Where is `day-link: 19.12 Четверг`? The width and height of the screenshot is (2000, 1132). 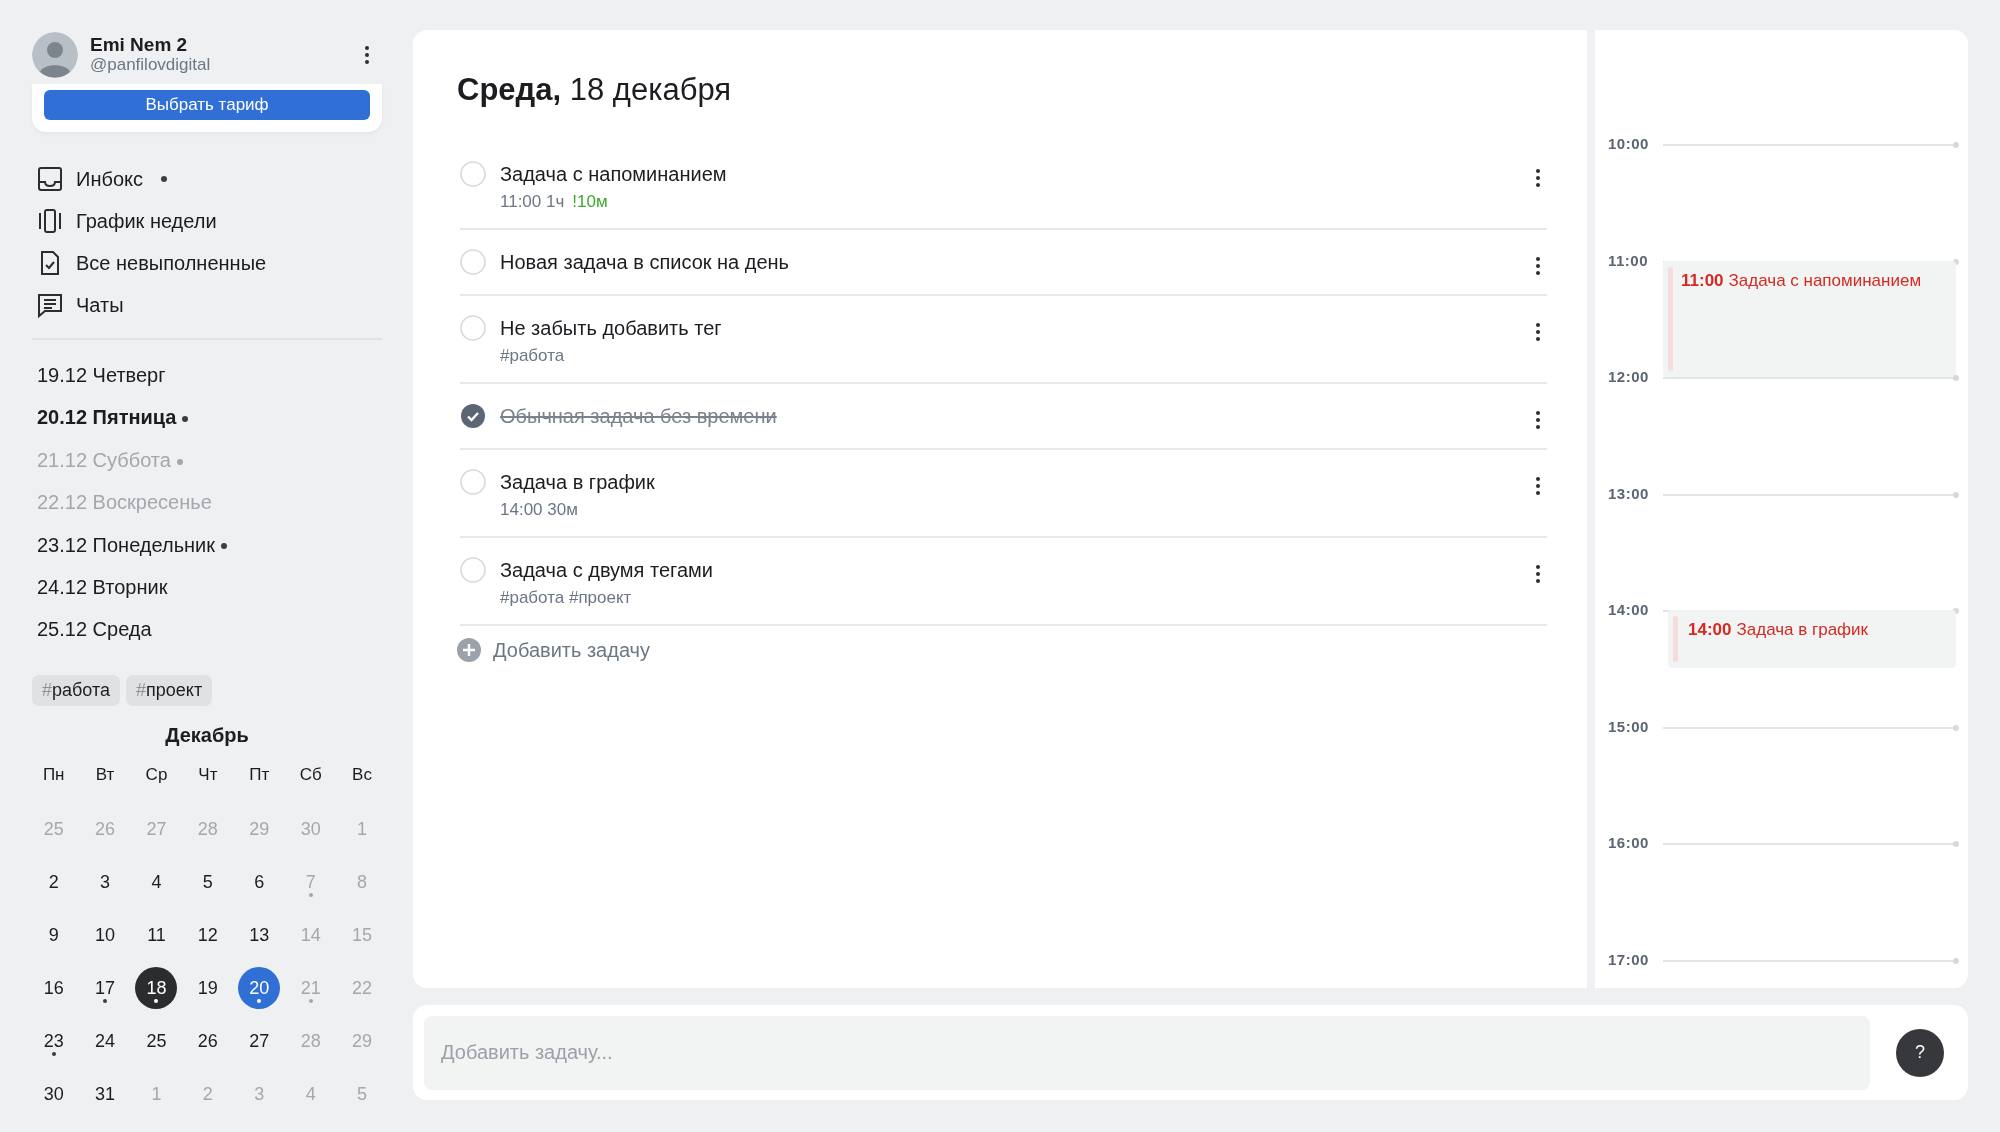 day-link: 19.12 Четверг is located at coordinates (99, 375).